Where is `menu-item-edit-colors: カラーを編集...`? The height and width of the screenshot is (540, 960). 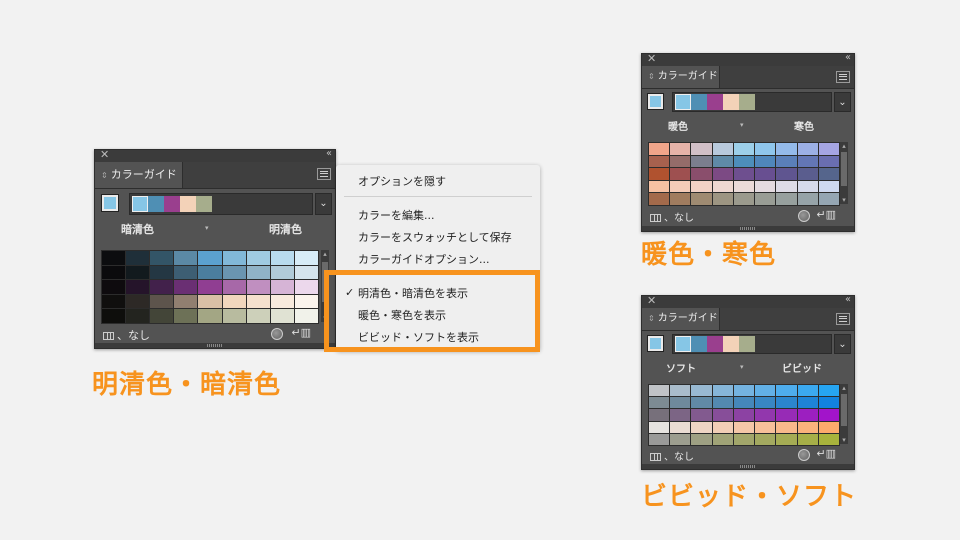
menu-item-edit-colors: カラーを編集... is located at coordinates (396, 215).